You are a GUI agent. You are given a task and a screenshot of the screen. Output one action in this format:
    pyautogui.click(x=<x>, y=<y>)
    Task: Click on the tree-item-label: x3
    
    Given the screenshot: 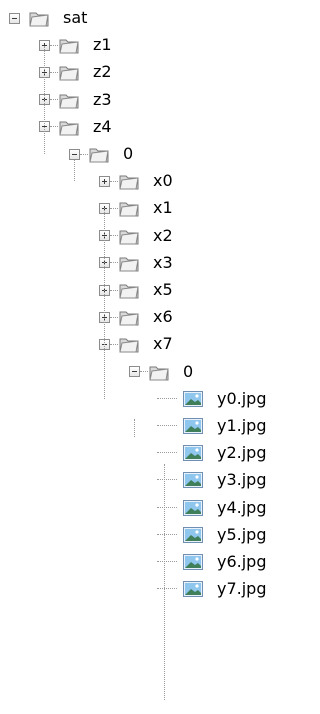 What is the action you would take?
    pyautogui.click(x=163, y=262)
    